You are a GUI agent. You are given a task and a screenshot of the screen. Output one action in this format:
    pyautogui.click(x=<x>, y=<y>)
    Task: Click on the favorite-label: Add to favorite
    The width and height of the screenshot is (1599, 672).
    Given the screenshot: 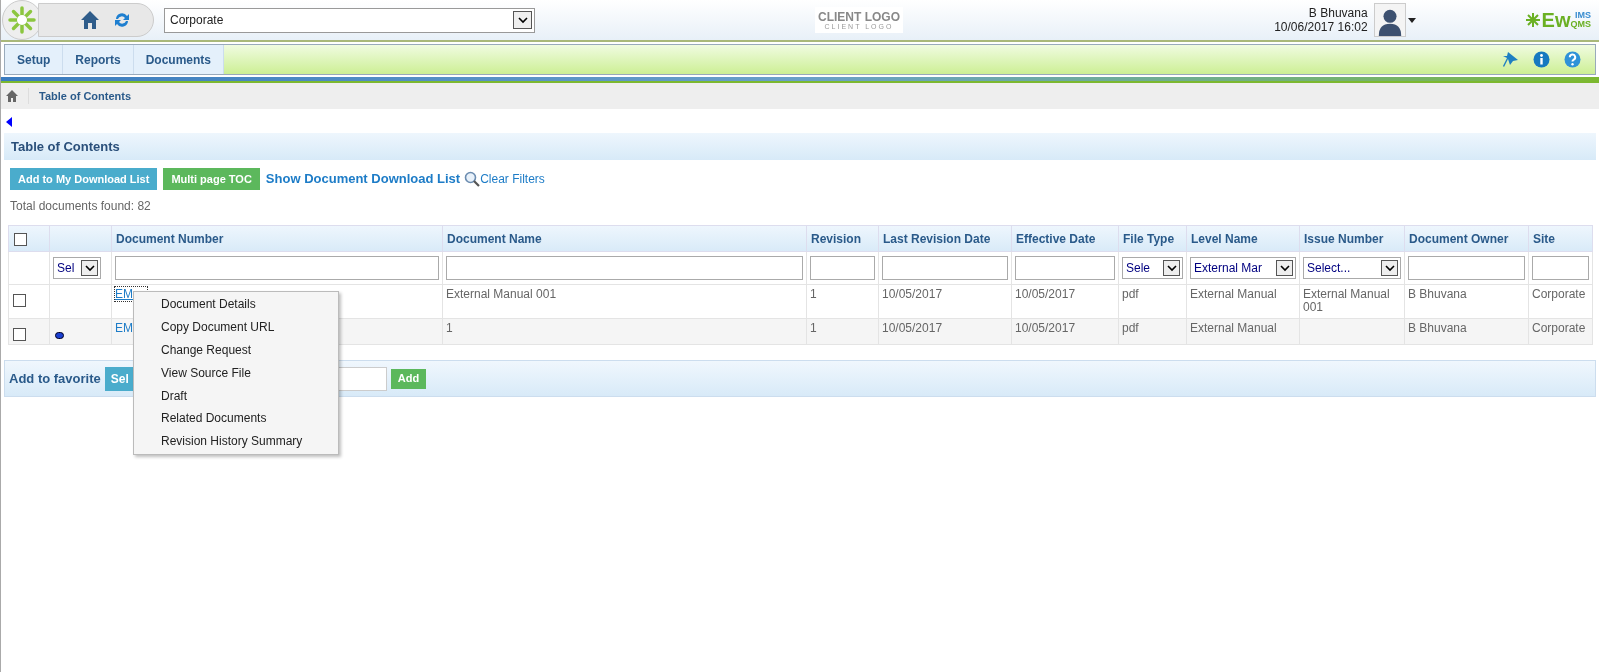 What is the action you would take?
    pyautogui.click(x=55, y=378)
    